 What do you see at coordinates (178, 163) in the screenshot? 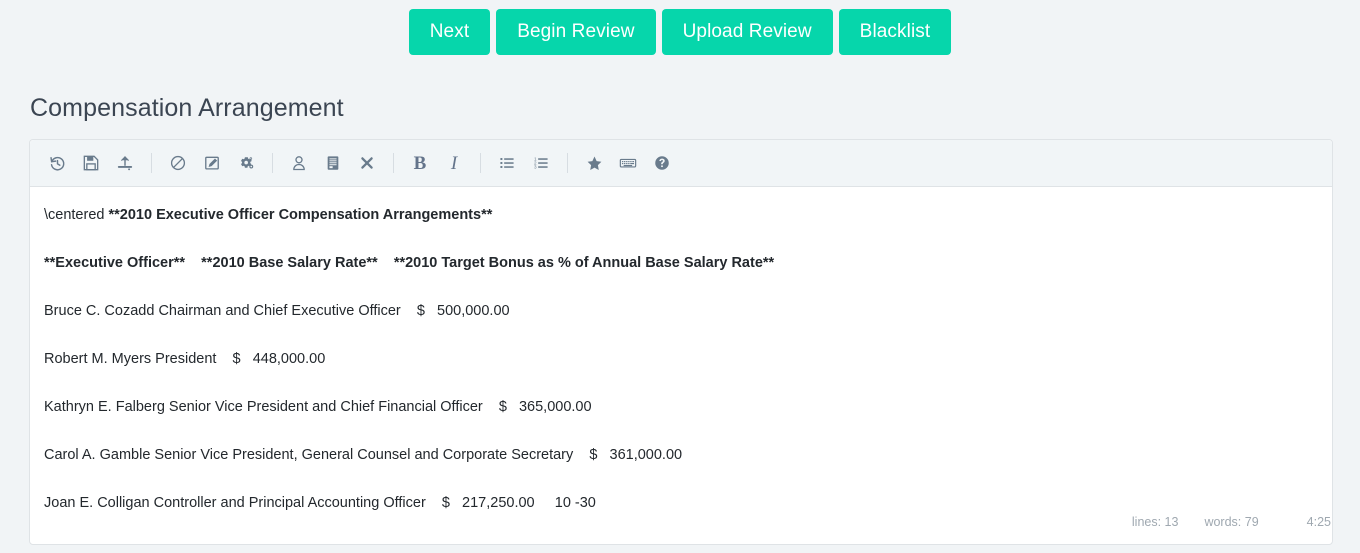
I see `ban-icon` at bounding box center [178, 163].